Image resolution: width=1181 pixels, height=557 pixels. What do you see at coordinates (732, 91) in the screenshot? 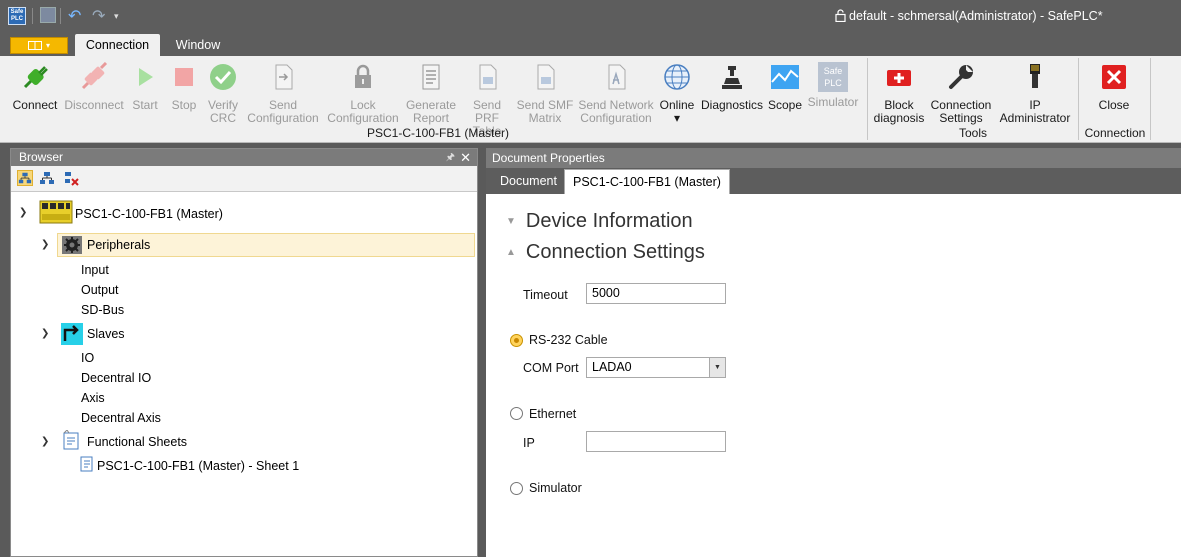
I see `diagnostics-button: Diagnostics` at bounding box center [732, 91].